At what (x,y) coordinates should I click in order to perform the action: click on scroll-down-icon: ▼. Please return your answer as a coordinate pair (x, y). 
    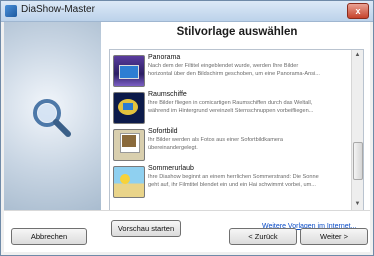
    Looking at the image, I should click on (357, 204).